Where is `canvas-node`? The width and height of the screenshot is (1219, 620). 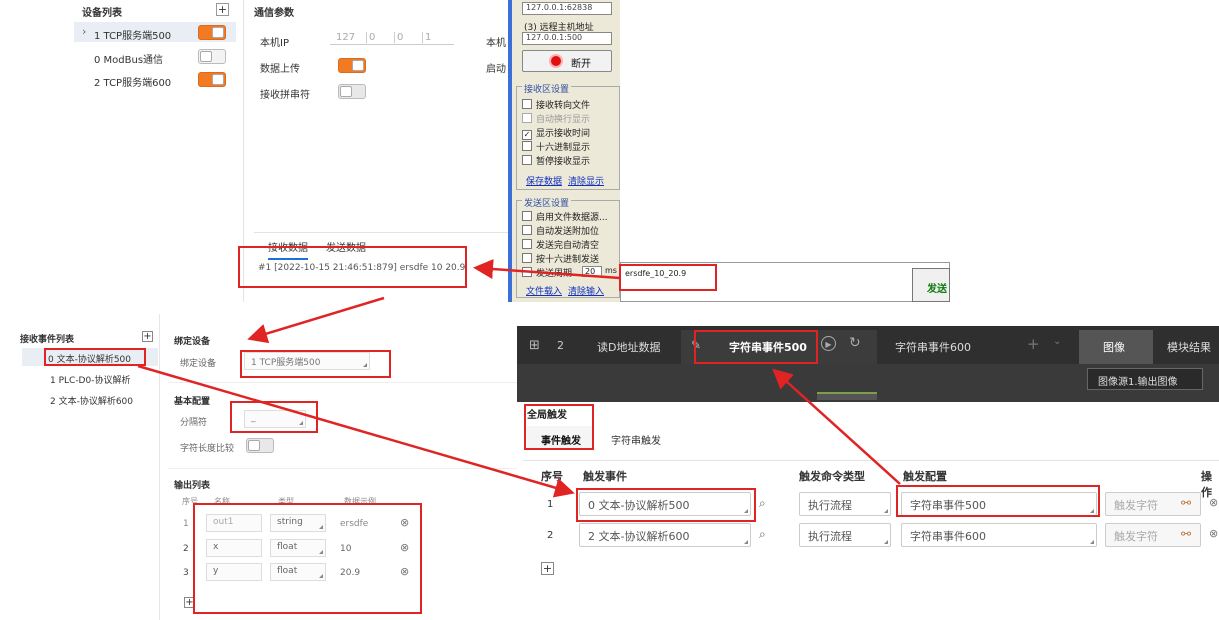
canvas-node is located at coordinates (847, 396).